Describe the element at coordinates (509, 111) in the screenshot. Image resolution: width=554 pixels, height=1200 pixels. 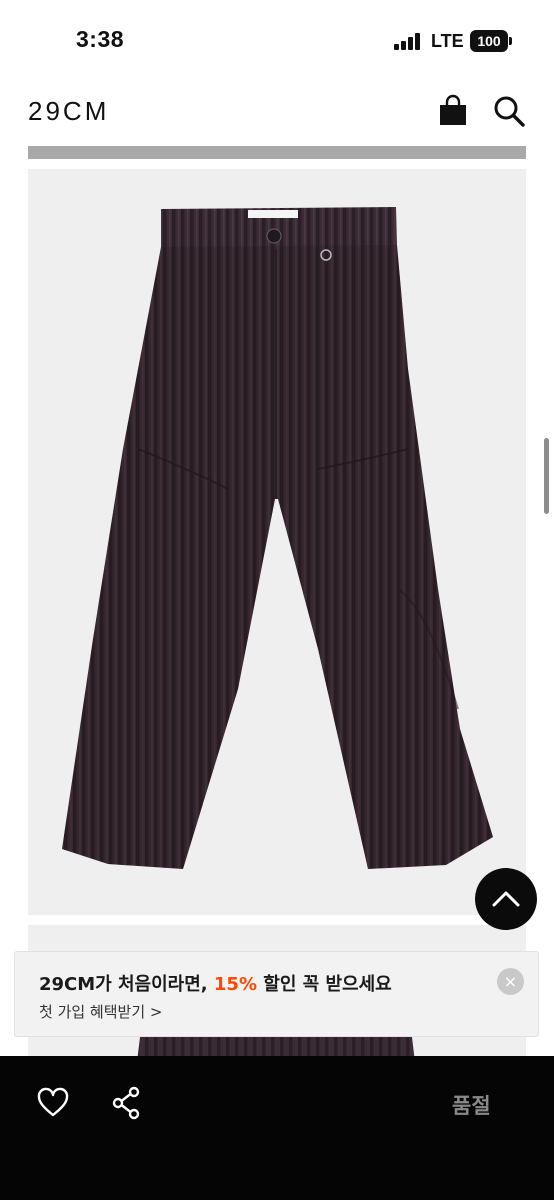
I see `search-icon` at that location.